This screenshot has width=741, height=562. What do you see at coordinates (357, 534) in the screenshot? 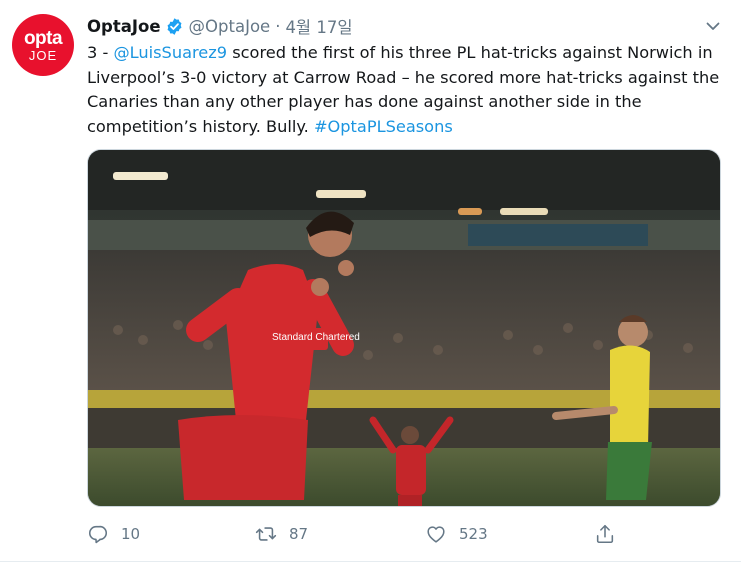
I see `tweet-actions: 10 87 523` at bounding box center [357, 534].